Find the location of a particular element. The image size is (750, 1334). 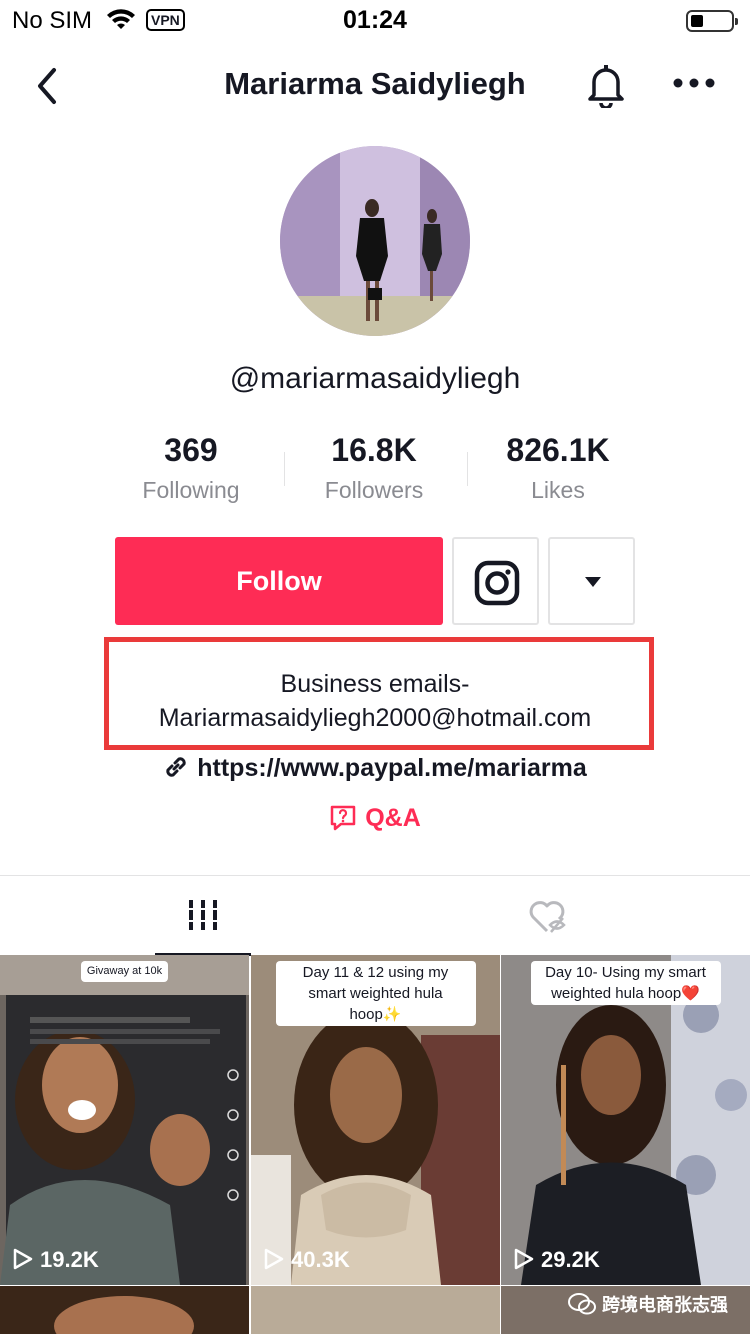

wechat-icon is located at coordinates (582, 1304).